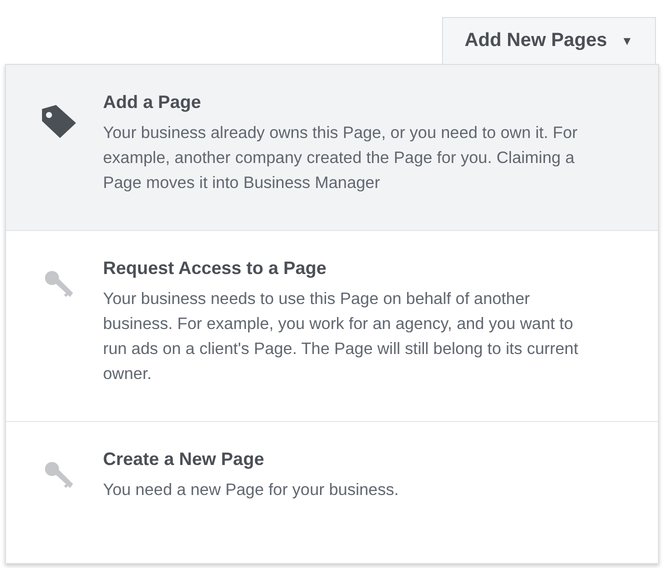 This screenshot has width=664, height=568. I want to click on add-new-pages-button: Add New Pages ▼, so click(549, 40).